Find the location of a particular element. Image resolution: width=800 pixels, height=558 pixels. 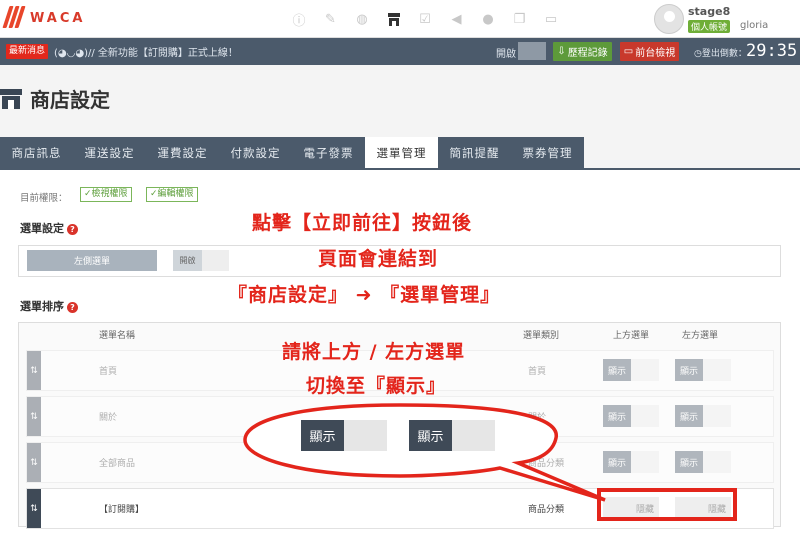

annotation-line: 點擊【立即前往】按鈕後 is located at coordinates (362, 223).